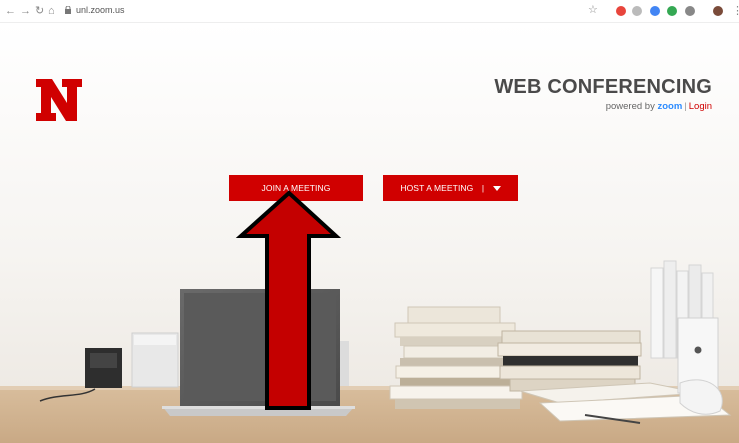  What do you see at coordinates (288, 300) in the screenshot?
I see `pointer-arrow-icon` at bounding box center [288, 300].